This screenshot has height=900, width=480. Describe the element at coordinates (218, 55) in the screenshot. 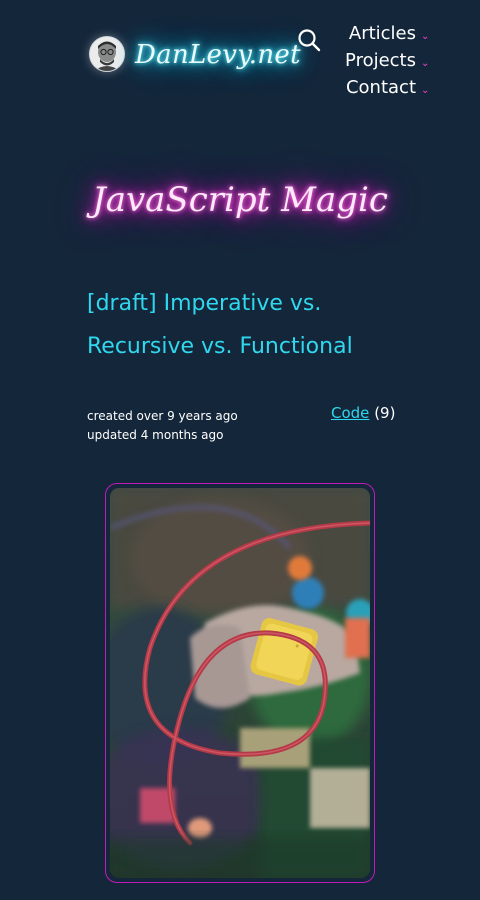

I see `brand-logo-text: DanLevy.net` at that location.